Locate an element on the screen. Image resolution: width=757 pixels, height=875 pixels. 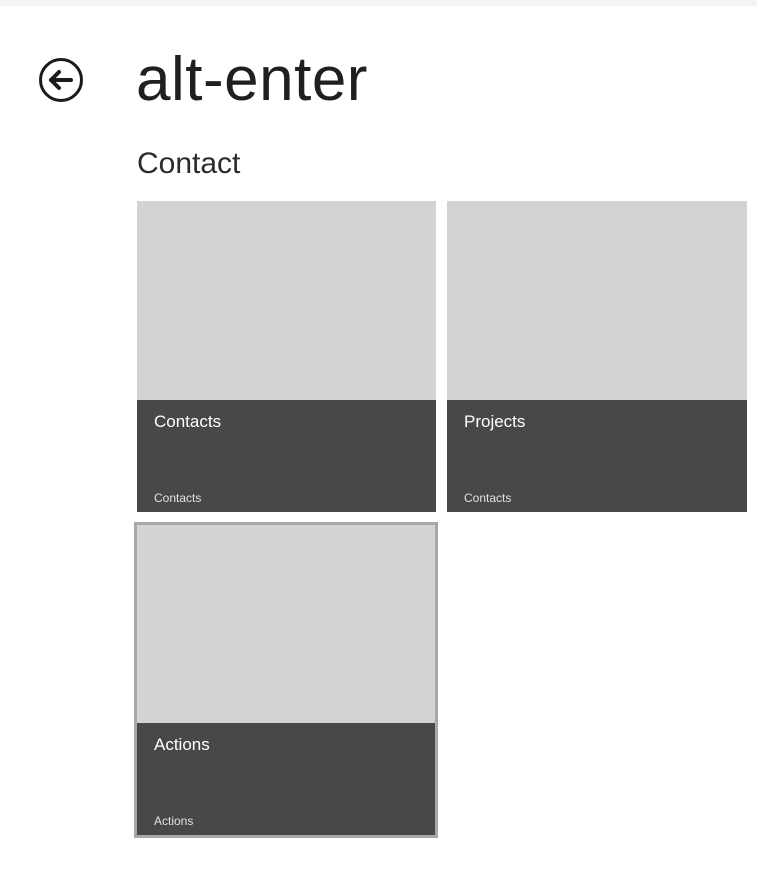
back-button is located at coordinates (61, 80).